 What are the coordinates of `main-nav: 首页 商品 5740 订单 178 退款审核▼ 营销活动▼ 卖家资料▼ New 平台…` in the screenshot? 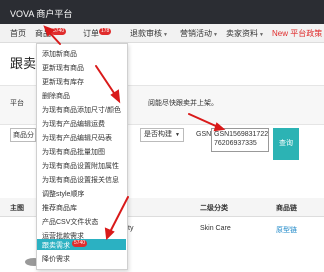 It's located at (162, 33).